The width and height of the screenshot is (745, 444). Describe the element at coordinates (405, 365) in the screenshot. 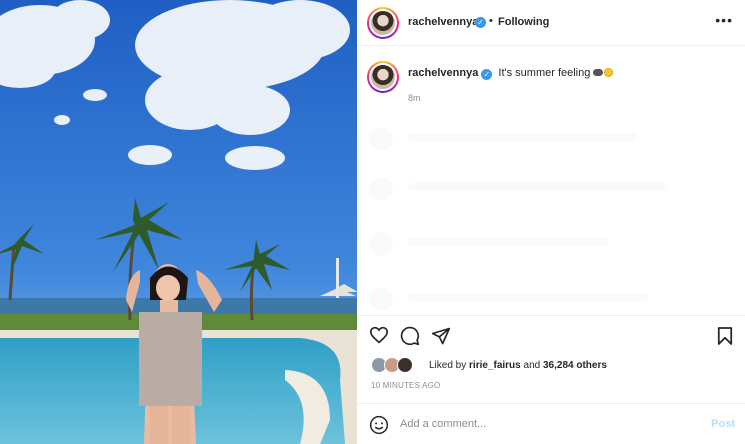

I see `liker-avatar` at that location.